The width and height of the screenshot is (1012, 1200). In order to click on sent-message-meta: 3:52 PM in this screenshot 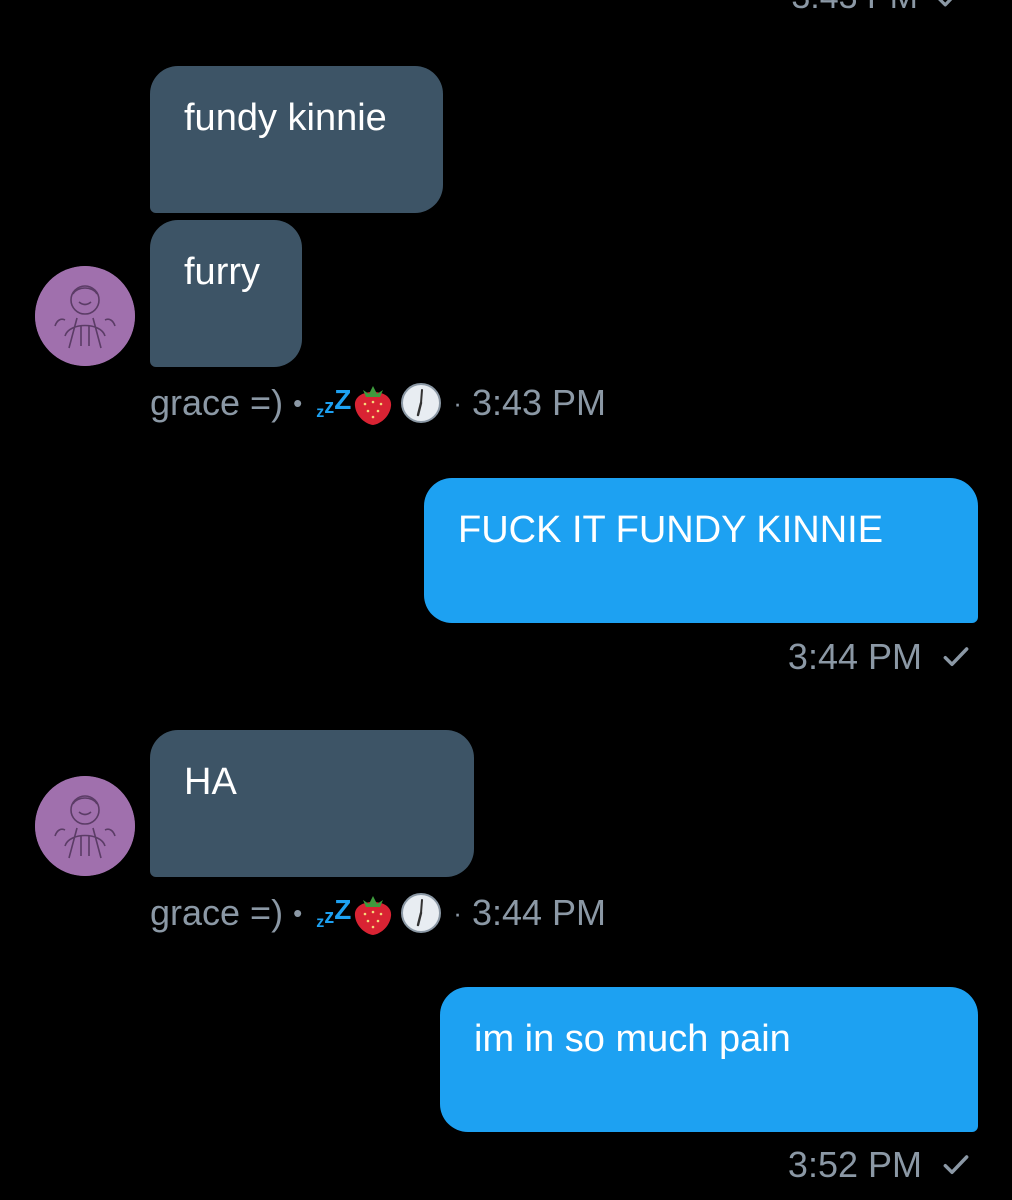, I will do `click(880, 1165)`.